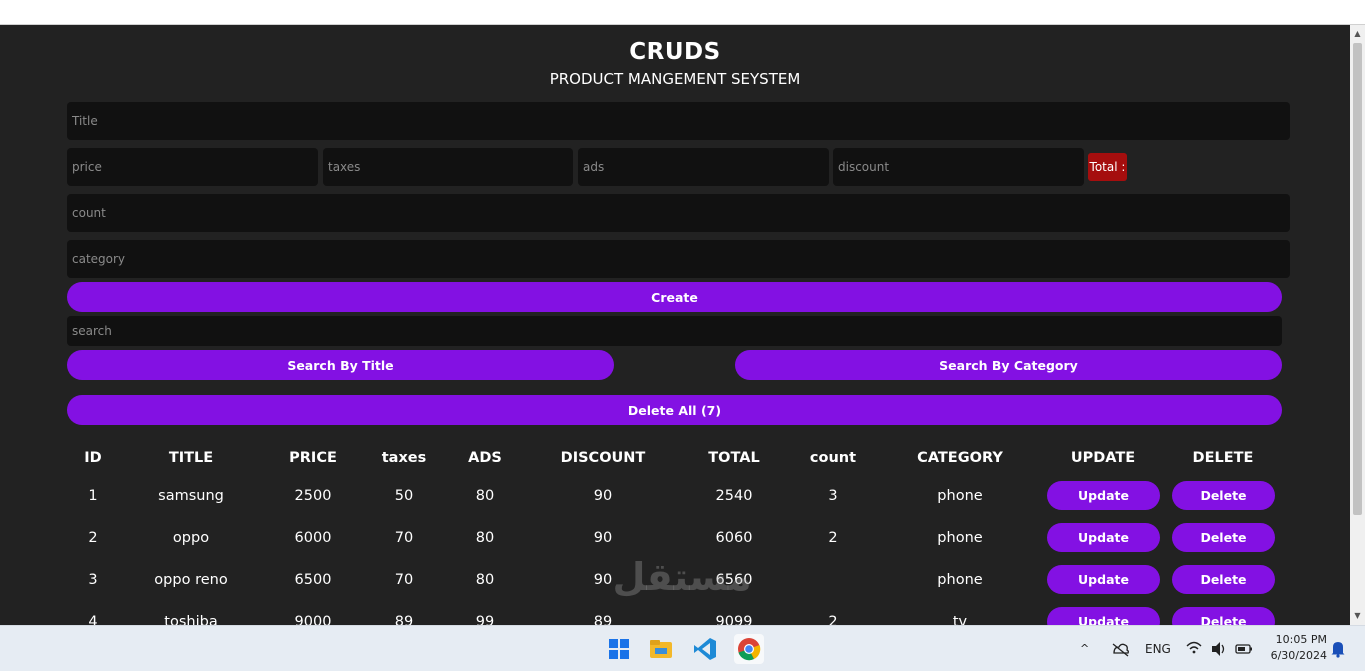 The height and width of the screenshot is (671, 1365). Describe the element at coordinates (734, 496) in the screenshot. I see `cell-total: 2540` at that location.